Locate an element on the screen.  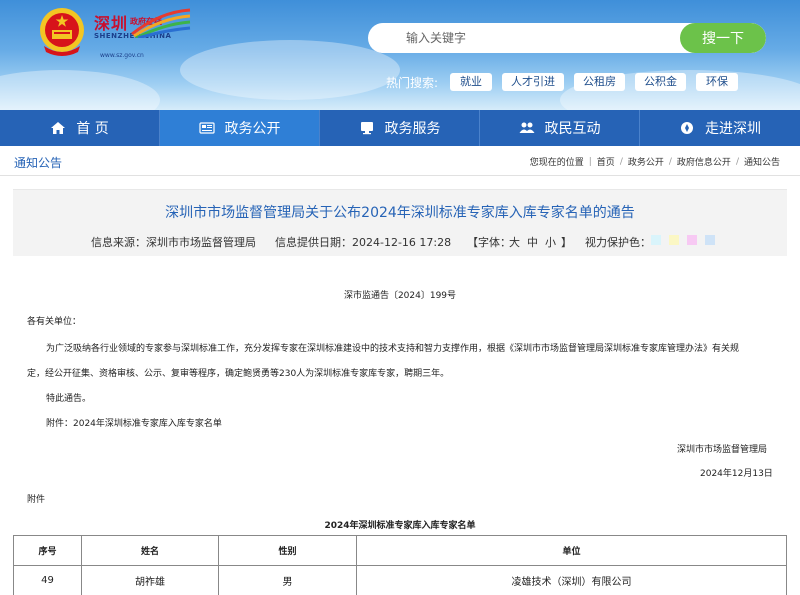
font-size-medium-button: 中 is located at coordinates (532, 242).